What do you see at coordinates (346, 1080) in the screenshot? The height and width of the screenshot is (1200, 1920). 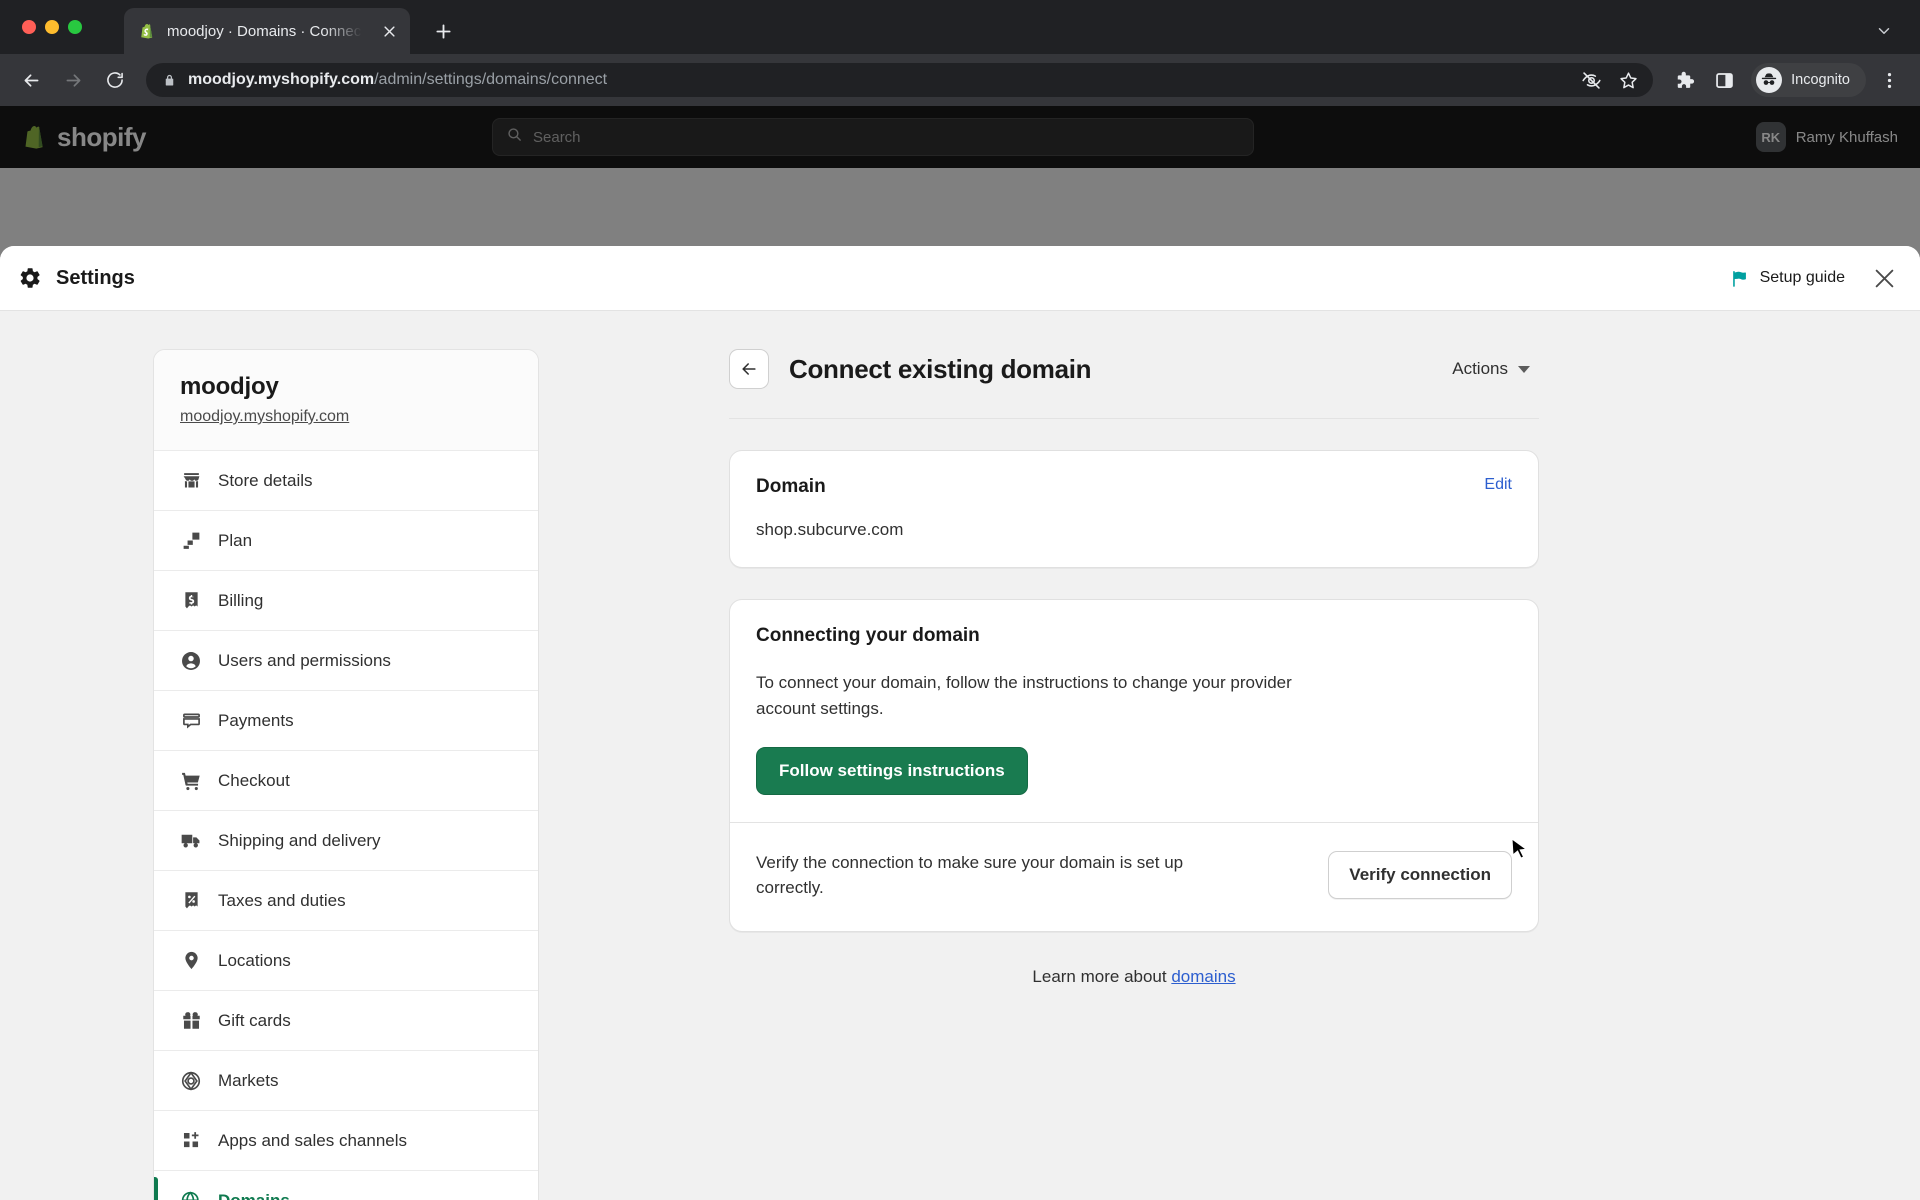 I see `sidebar-item-markets: Markets` at bounding box center [346, 1080].